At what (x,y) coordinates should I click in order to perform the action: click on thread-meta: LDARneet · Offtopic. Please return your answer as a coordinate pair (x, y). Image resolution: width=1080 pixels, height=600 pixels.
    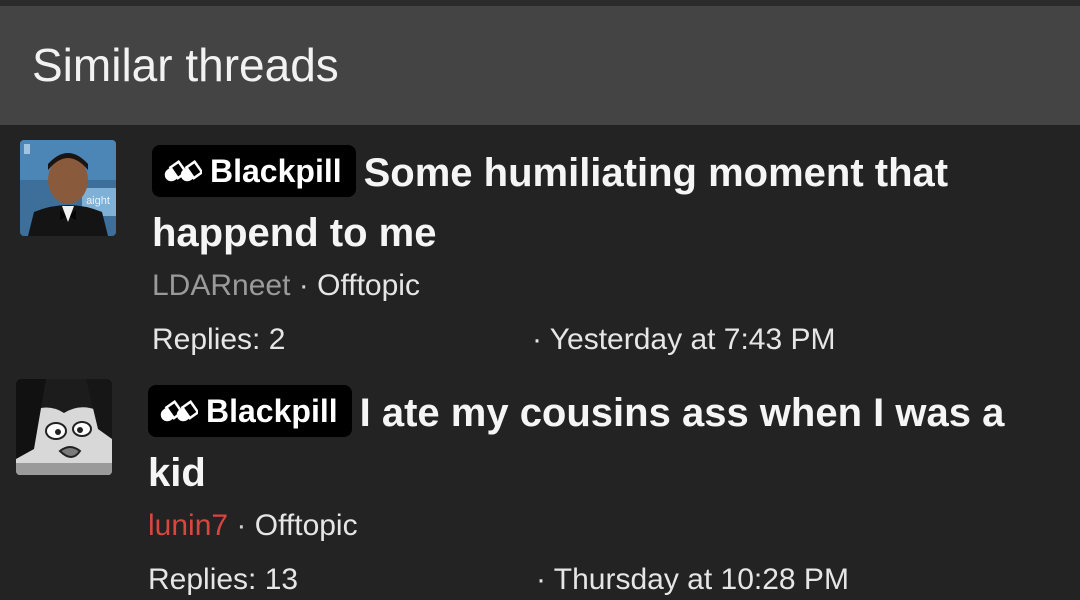
    Looking at the image, I should click on (596, 286).